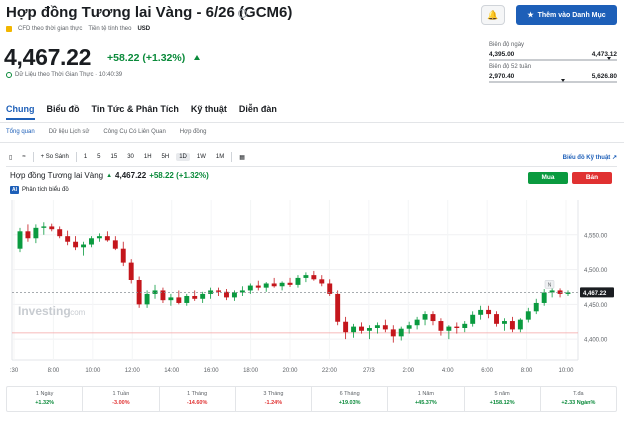 Image resolution: width=624 pixels, height=424 pixels. What do you see at coordinates (198, 399) in the screenshot?
I see `performance-cell: 1 Tháng -14.60%` at bounding box center [198, 399].